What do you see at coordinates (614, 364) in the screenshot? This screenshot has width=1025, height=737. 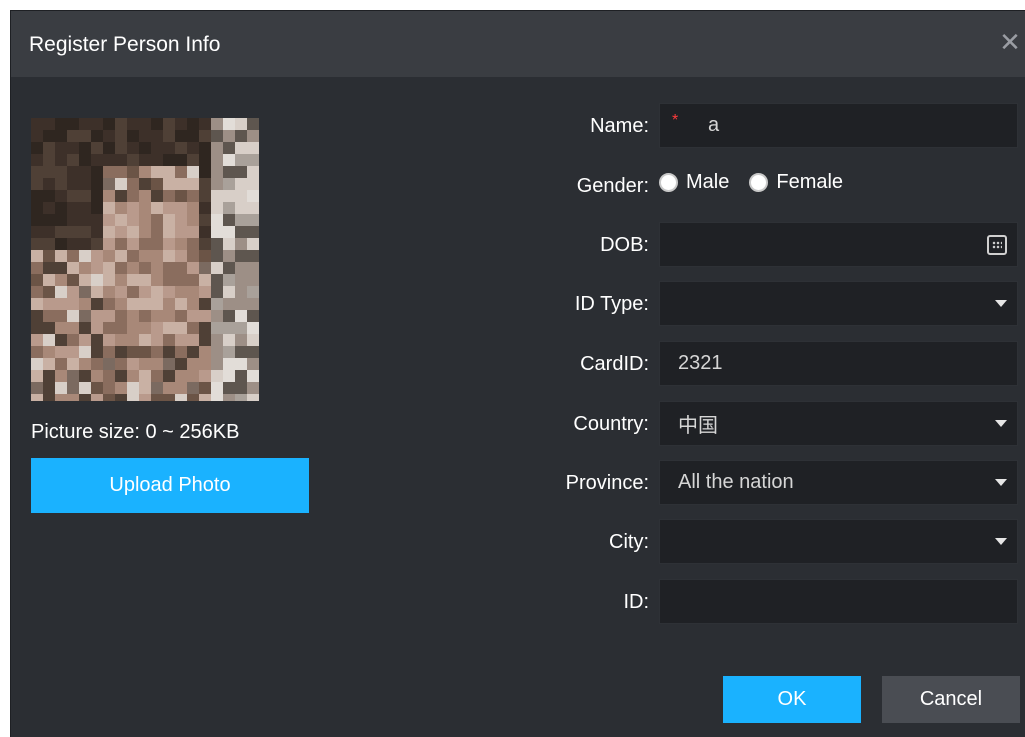 I see `cardid-label: CardID:` at bounding box center [614, 364].